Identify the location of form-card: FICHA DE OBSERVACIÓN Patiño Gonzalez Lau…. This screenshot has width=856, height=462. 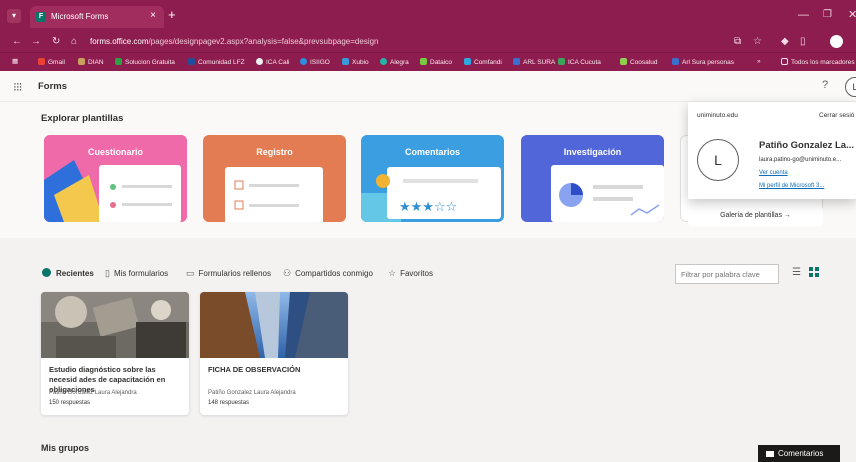
(274, 353).